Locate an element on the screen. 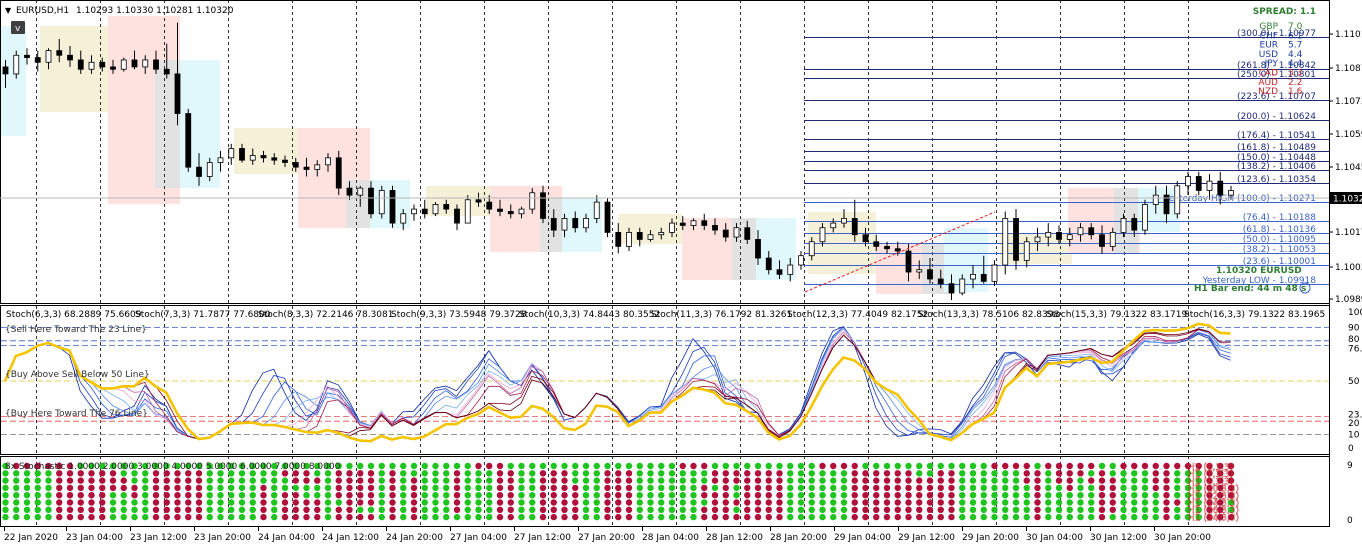 This screenshot has height=547, width=1362. price-tick-label: 1.11010 is located at coordinates (1348, 35).